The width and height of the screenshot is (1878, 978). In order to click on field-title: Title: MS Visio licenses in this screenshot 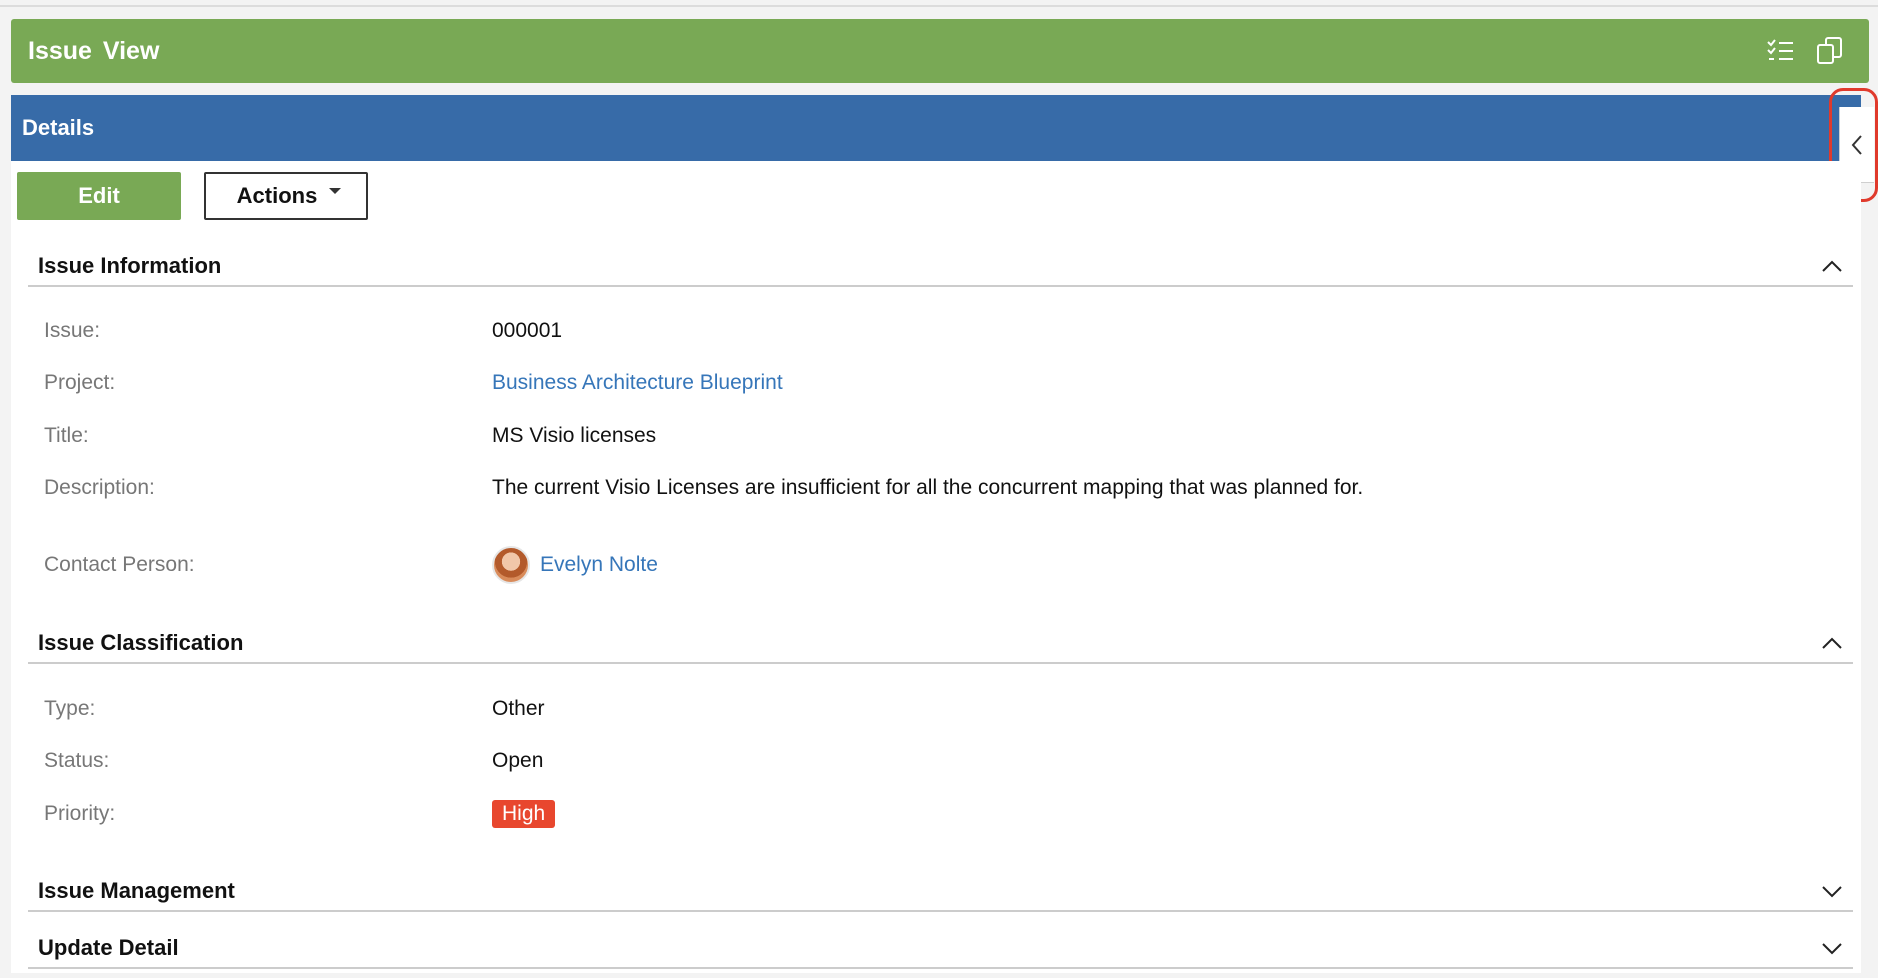, I will do `click(944, 436)`.